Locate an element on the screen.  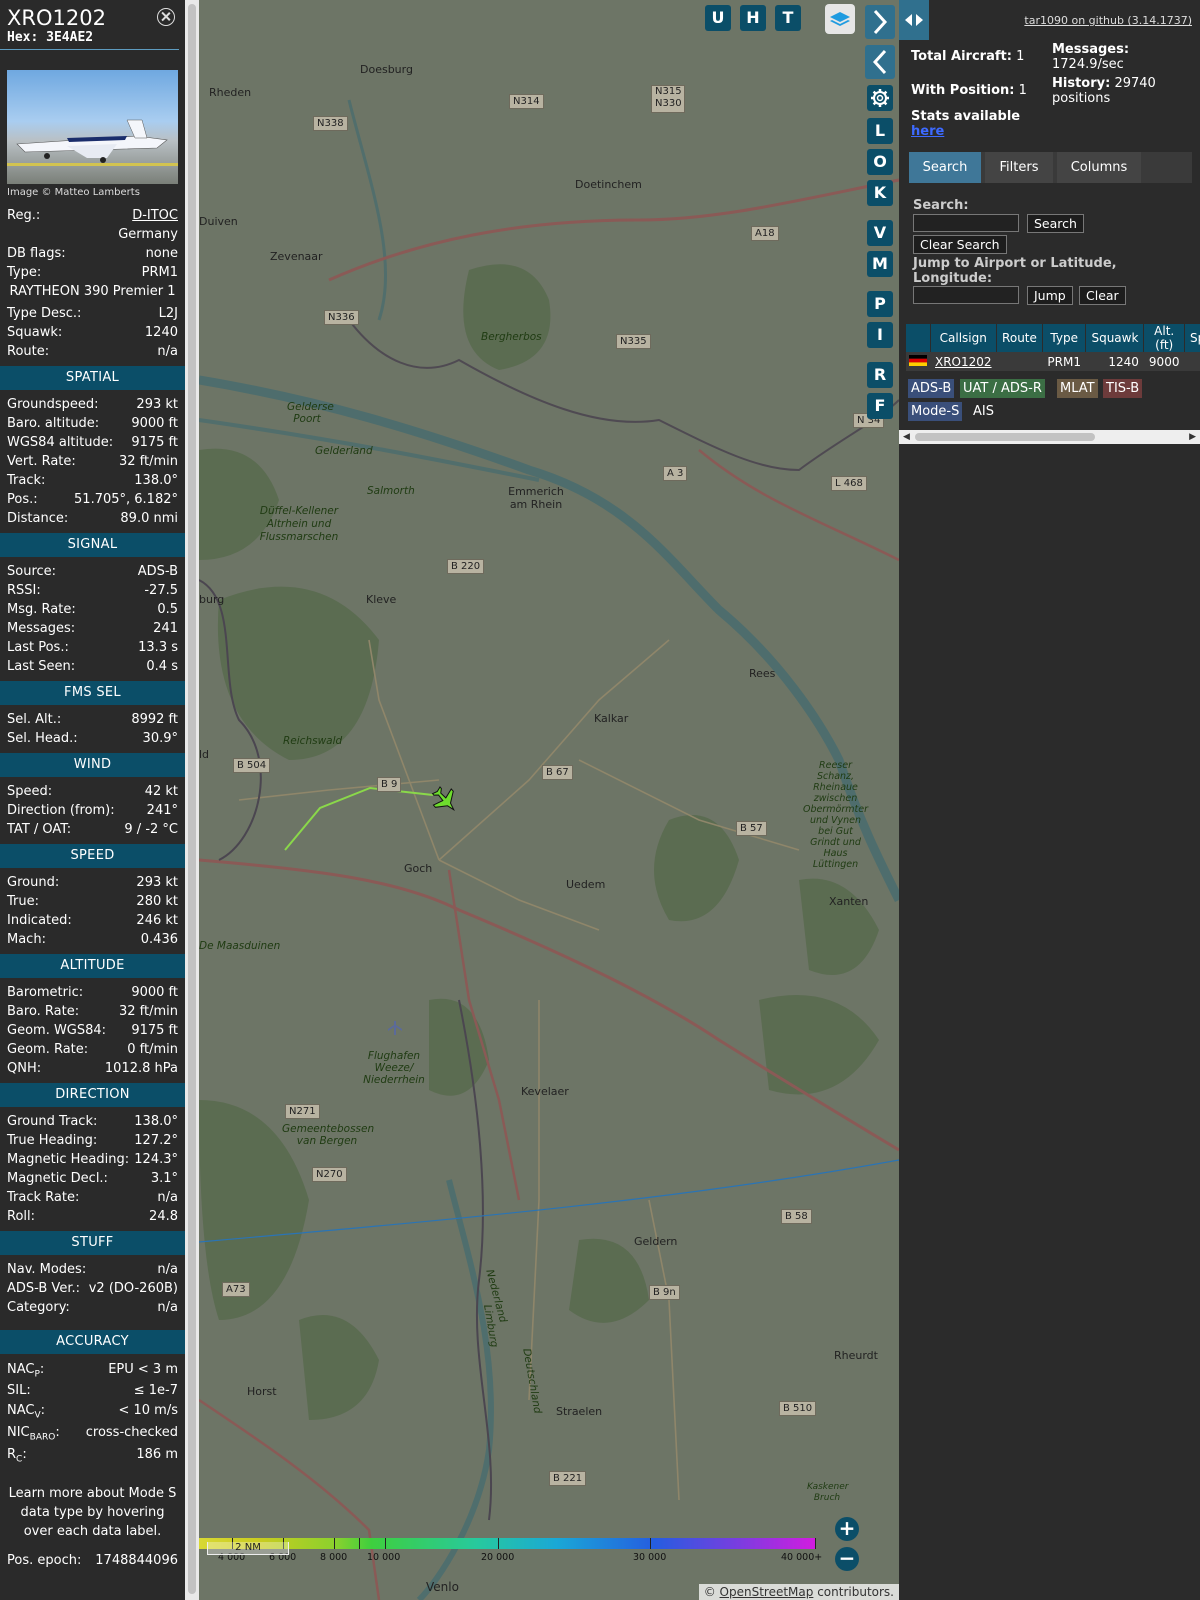
badge-modes: Mode-S is located at coordinates (935, 411).